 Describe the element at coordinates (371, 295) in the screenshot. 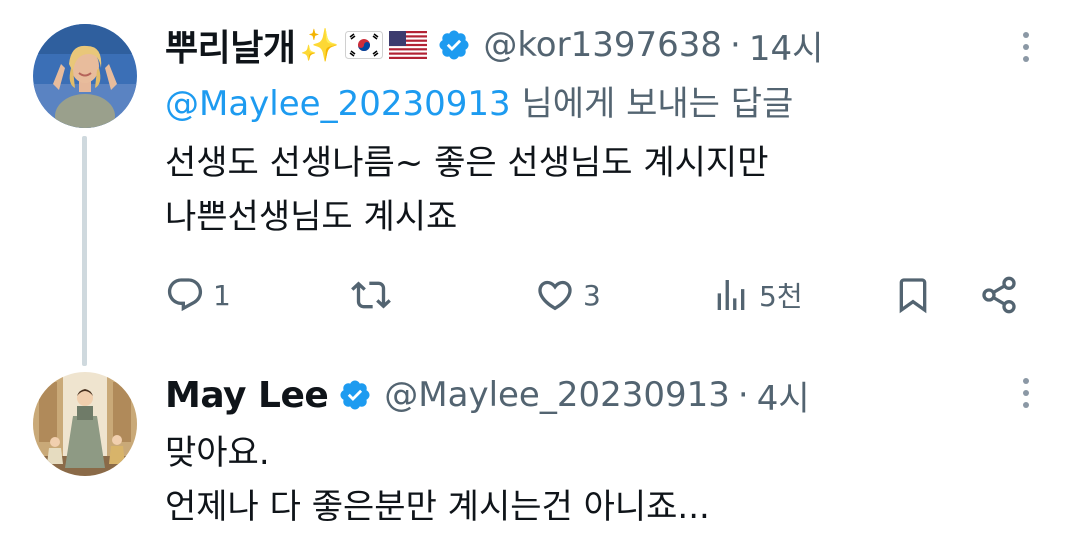

I see `repost-icon` at that location.